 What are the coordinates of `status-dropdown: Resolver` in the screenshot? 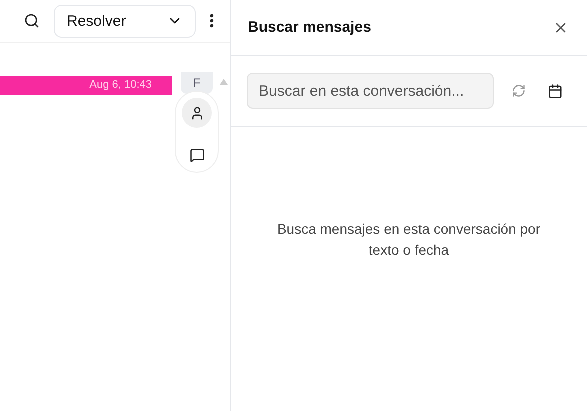 It's located at (125, 21).